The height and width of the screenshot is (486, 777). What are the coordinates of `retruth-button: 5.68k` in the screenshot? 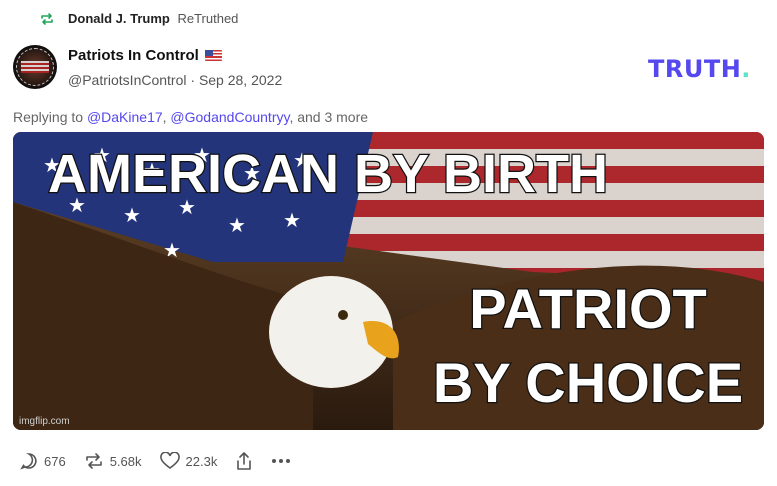 It's located at (113, 461).